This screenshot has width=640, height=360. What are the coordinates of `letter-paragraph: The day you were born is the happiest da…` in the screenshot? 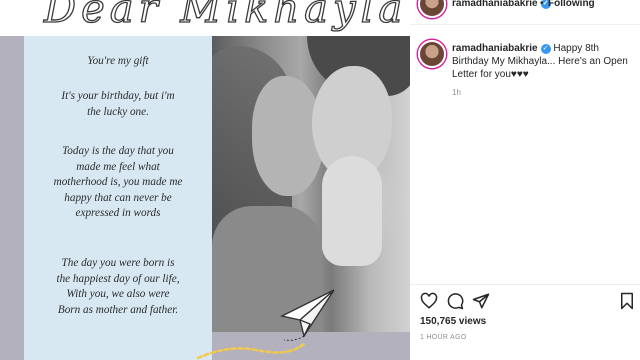 It's located at (118, 286).